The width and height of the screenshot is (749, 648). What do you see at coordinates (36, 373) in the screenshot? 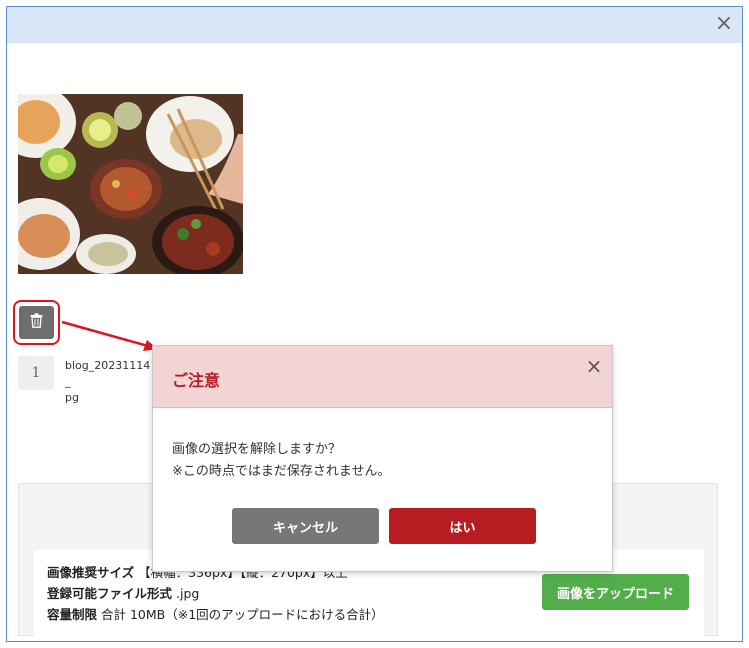
I see `image-index: 1` at bounding box center [36, 373].